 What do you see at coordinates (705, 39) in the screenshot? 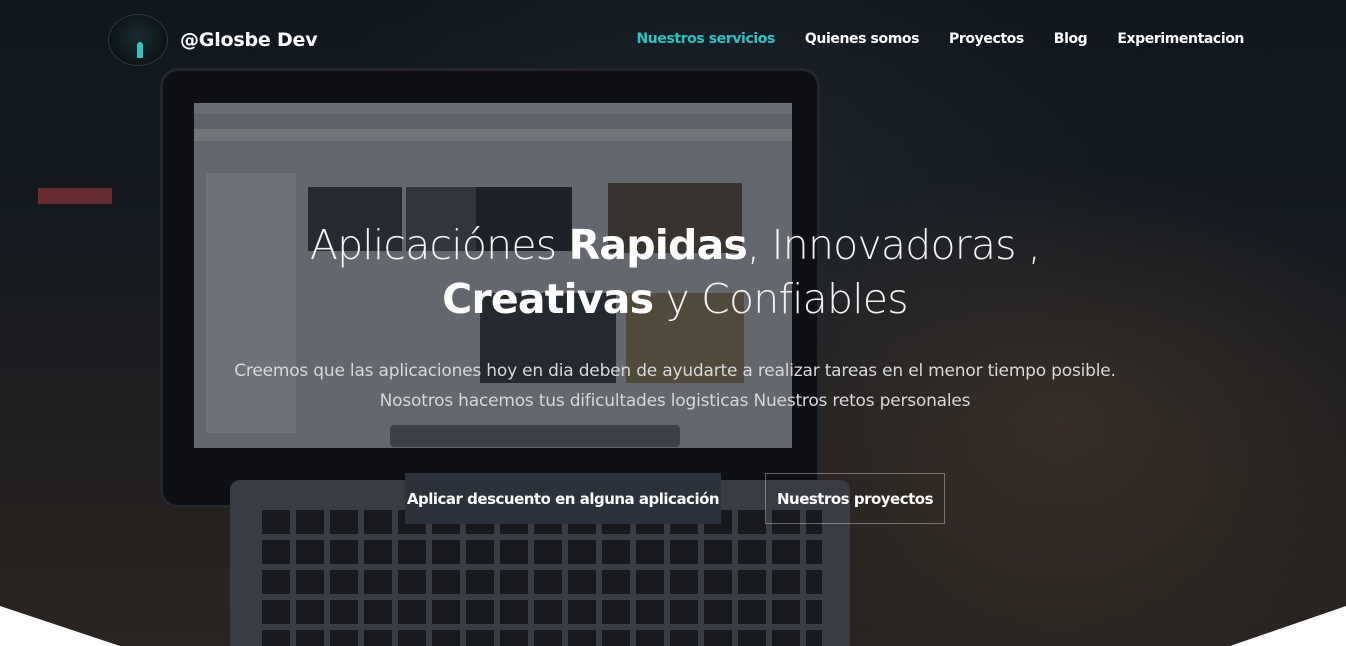
I see `nav-item-nuestros-servicios: Nuestros servicios` at bounding box center [705, 39].